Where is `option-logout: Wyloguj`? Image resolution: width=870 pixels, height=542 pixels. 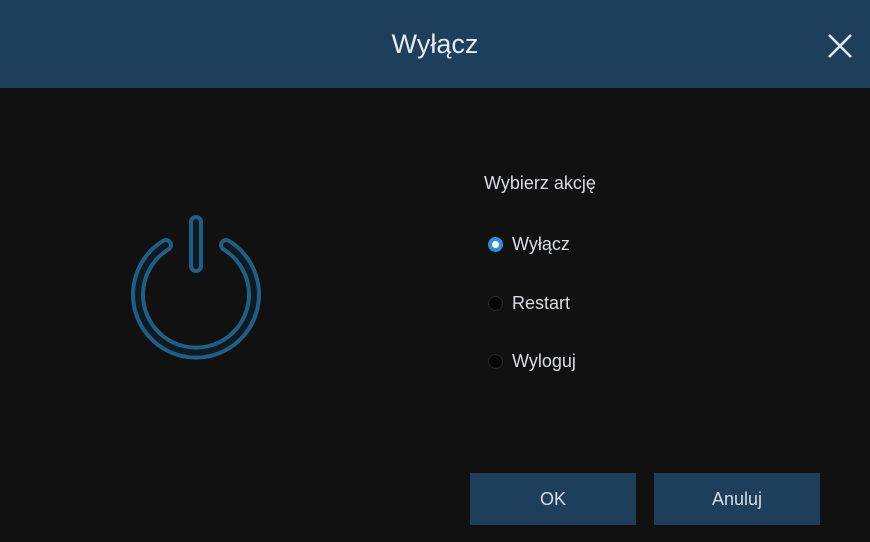 option-logout: Wyloguj is located at coordinates (532, 361).